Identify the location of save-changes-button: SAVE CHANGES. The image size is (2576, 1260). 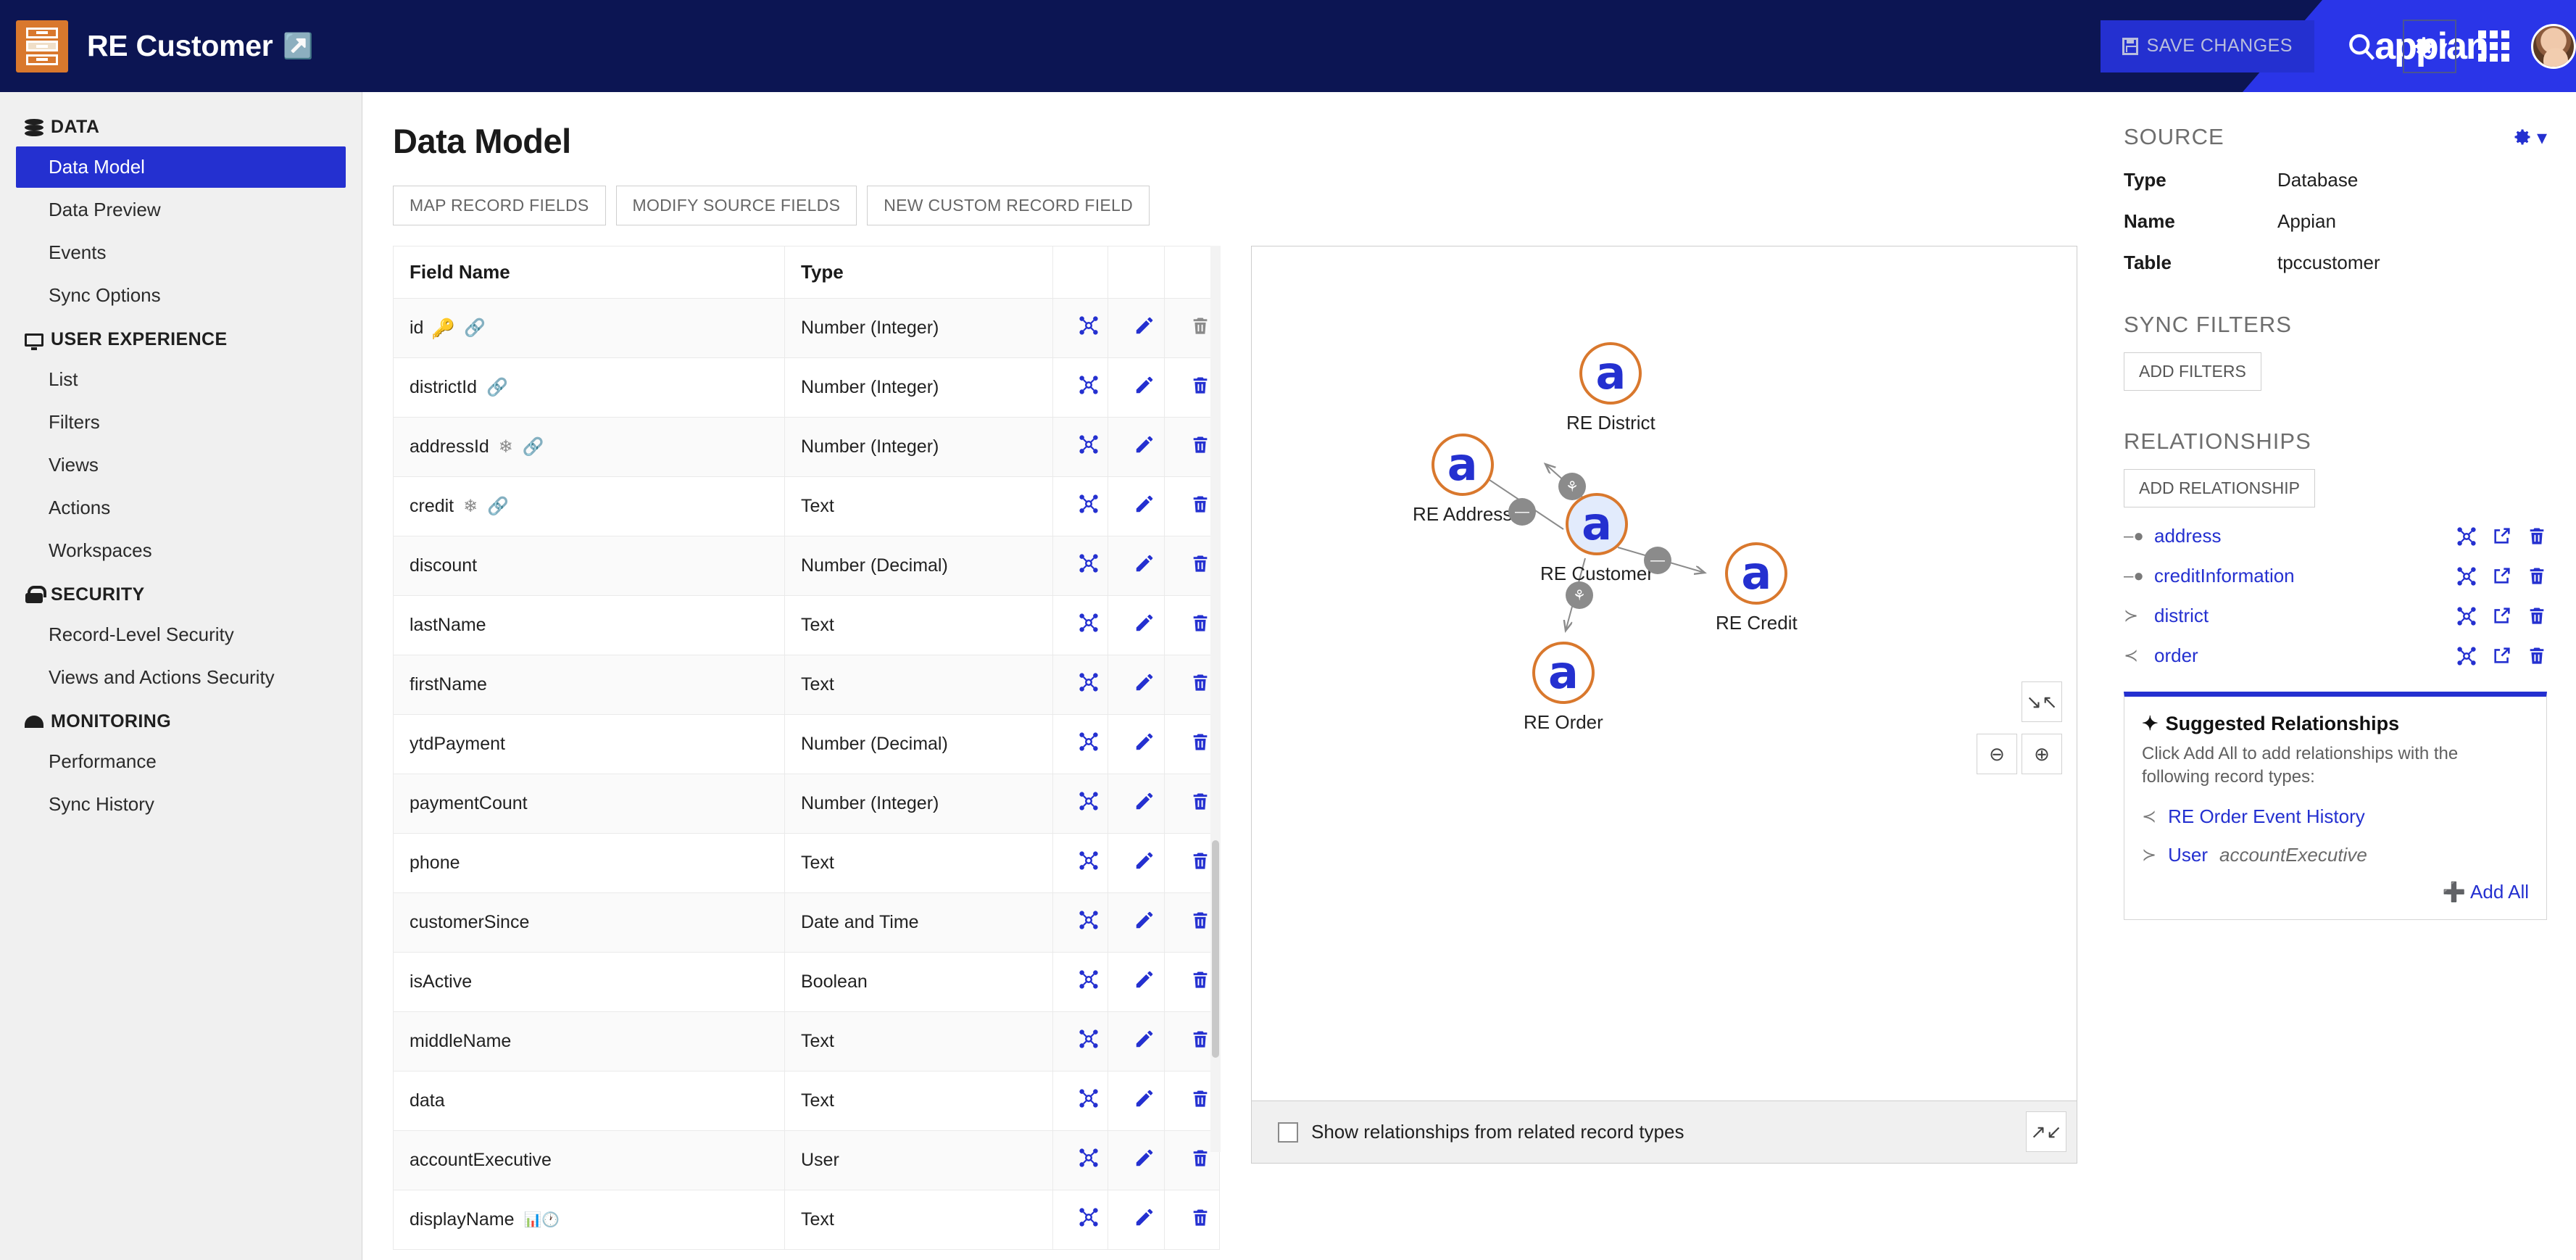
(2207, 46).